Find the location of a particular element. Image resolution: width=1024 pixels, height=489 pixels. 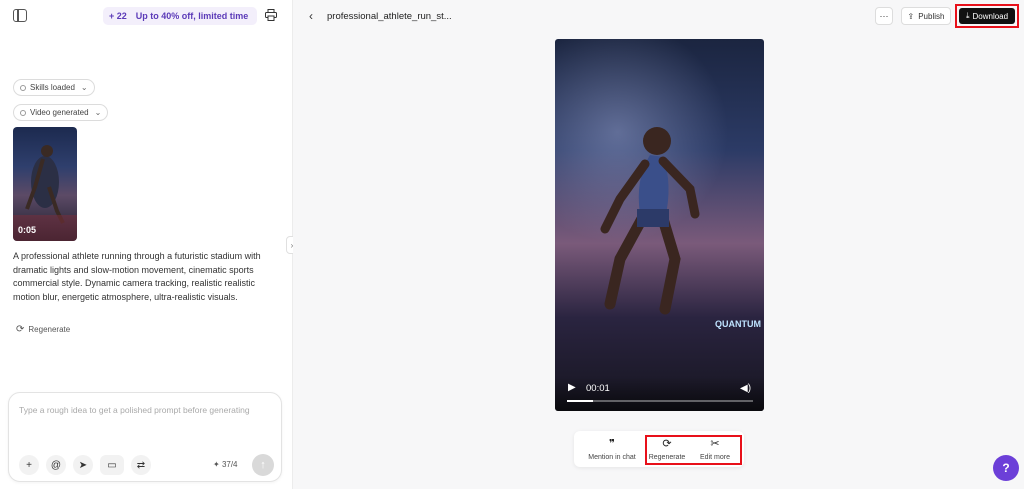

mention-button: @ is located at coordinates (56, 465).